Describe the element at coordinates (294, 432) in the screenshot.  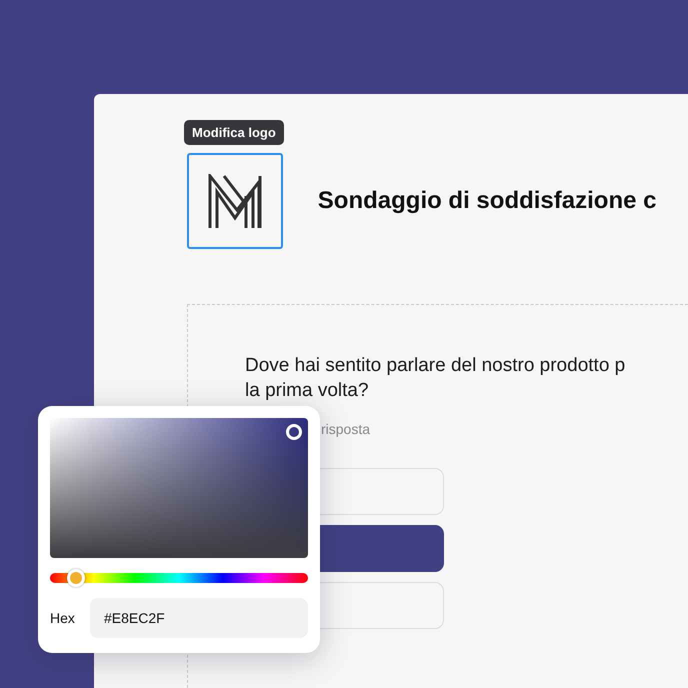
I see `color-handle` at that location.